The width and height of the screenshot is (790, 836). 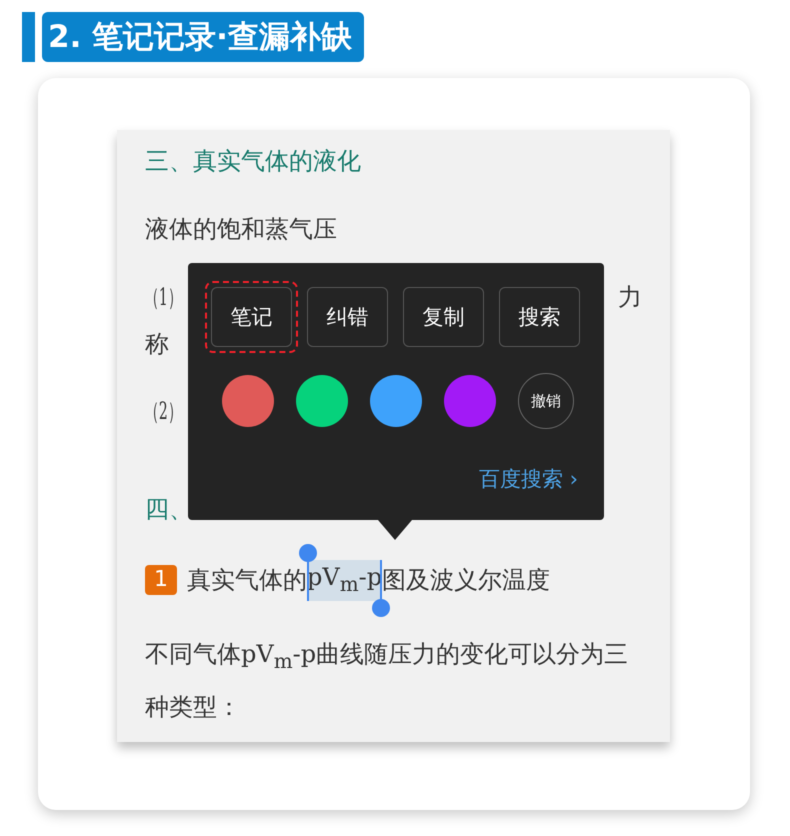 What do you see at coordinates (247, 580) in the screenshot?
I see `item-text: 真实气体的` at bounding box center [247, 580].